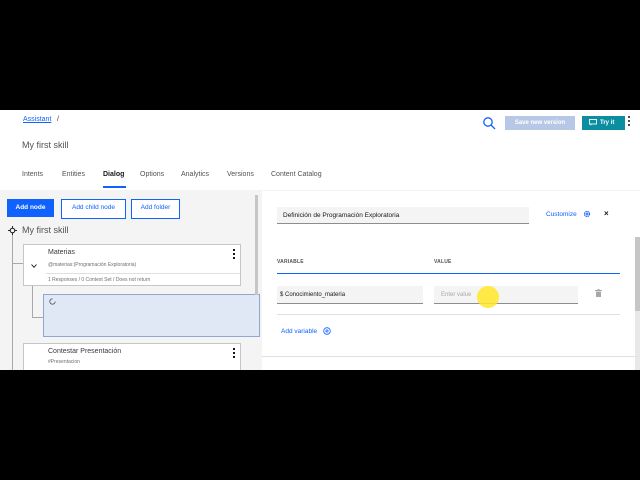 The image size is (640, 480). What do you see at coordinates (489, 123) in the screenshot?
I see `search-icon` at bounding box center [489, 123].